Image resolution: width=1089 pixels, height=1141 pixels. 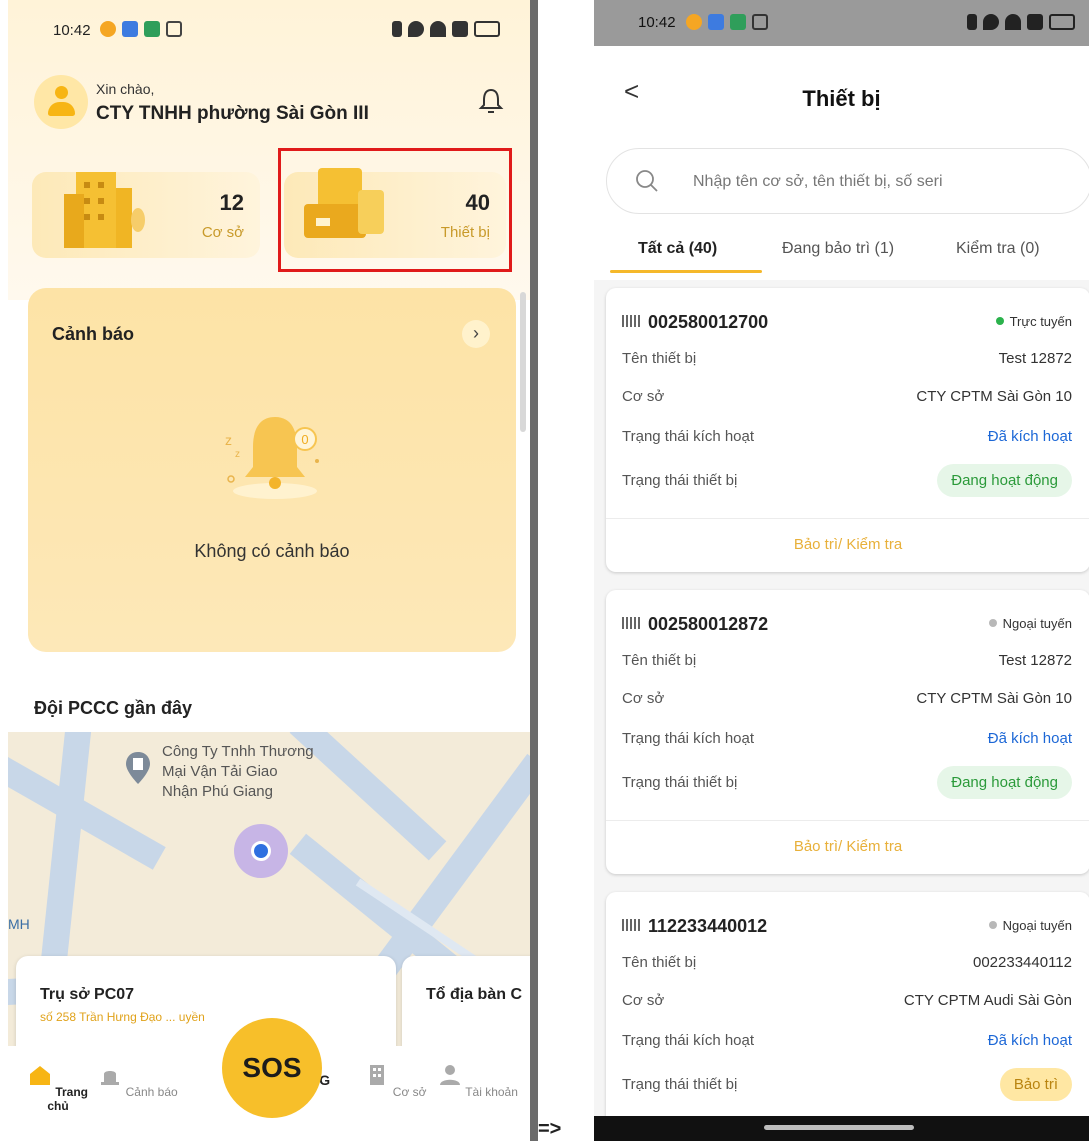 I want to click on tab-all: Tất cả (40), so click(x=677, y=249).